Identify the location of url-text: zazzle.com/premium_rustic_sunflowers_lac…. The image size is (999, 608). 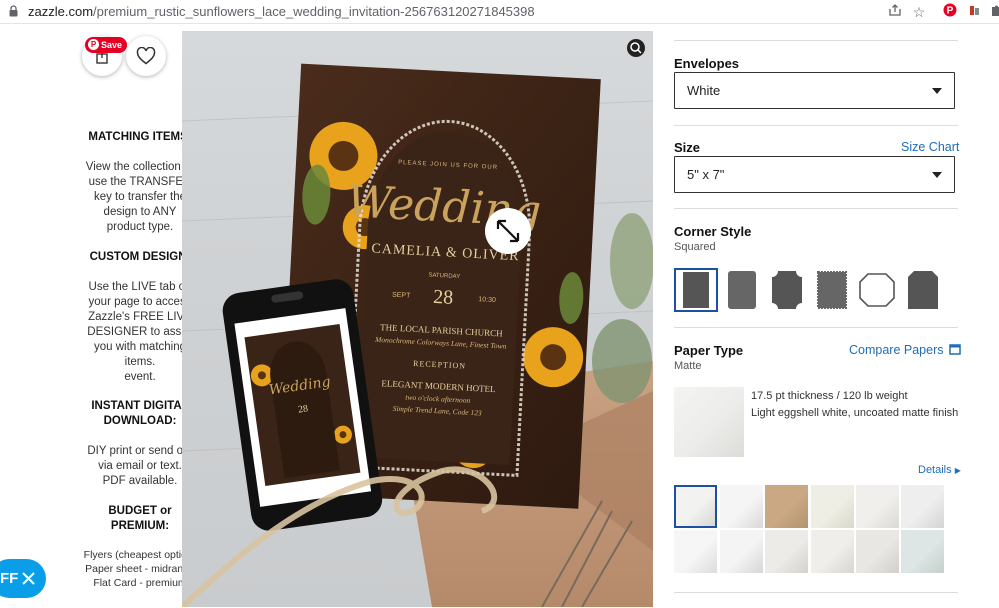
(281, 11).